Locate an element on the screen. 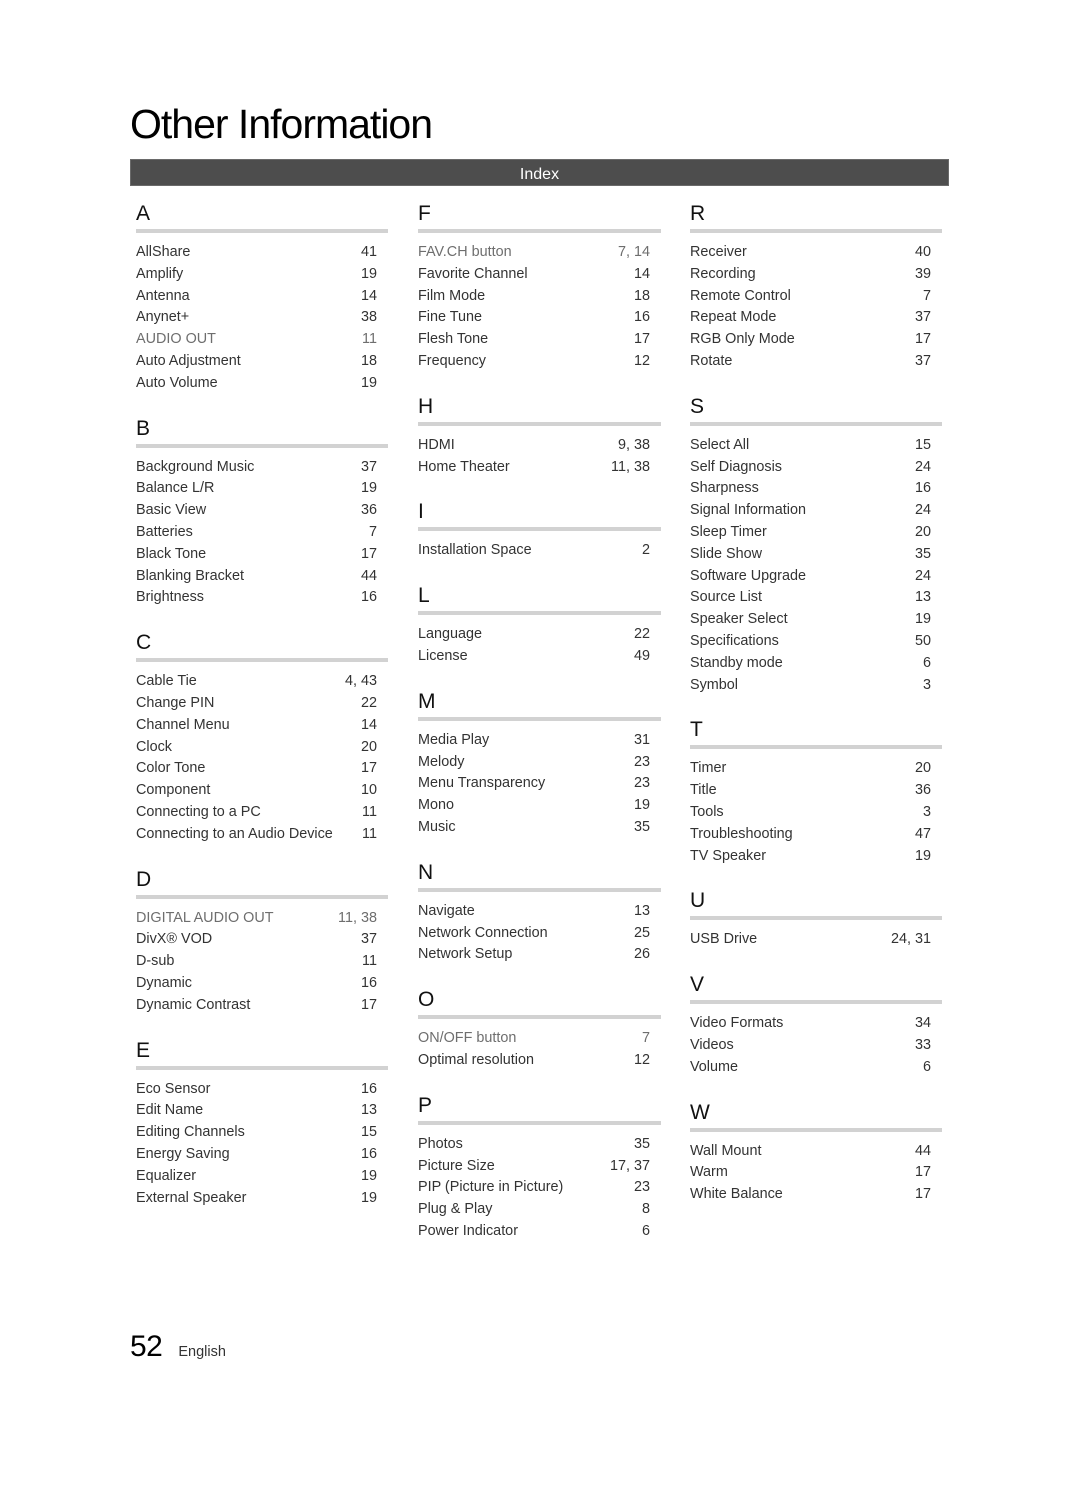 The width and height of the screenshot is (1080, 1494). index-term: Auto Volume is located at coordinates (177, 382).